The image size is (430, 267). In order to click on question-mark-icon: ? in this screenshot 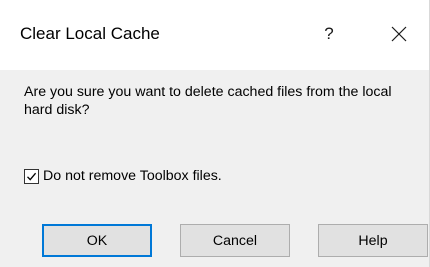, I will do `click(329, 33)`.